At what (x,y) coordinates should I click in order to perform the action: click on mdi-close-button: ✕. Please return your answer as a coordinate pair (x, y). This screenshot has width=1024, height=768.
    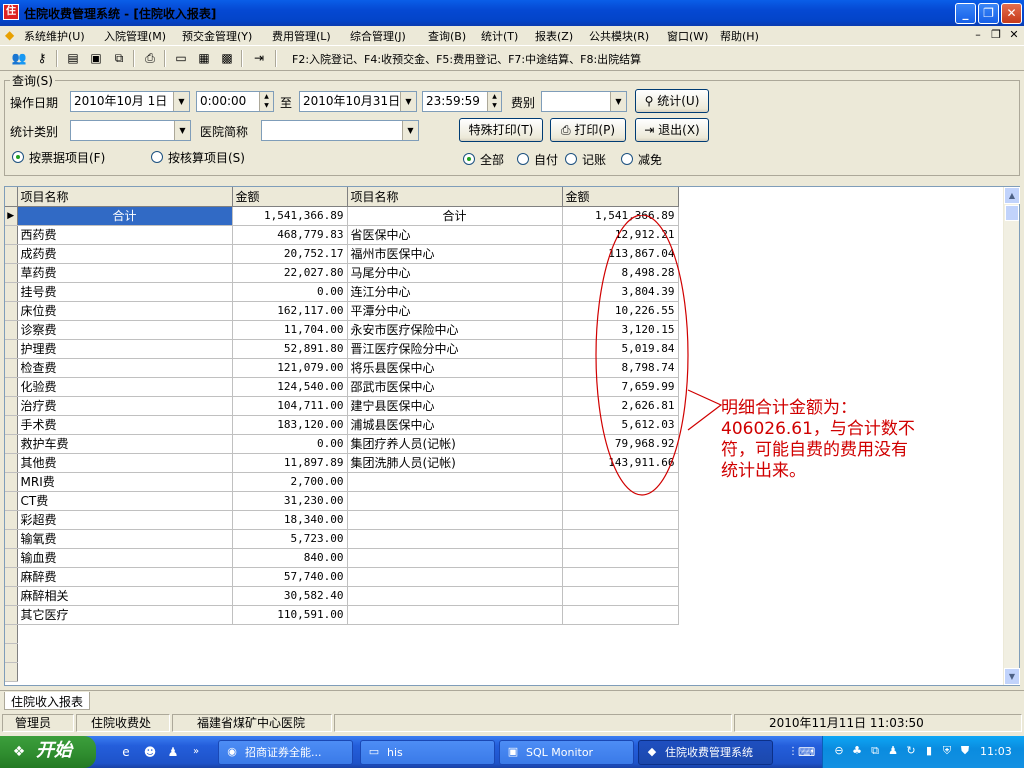
    Looking at the image, I should click on (1014, 36).